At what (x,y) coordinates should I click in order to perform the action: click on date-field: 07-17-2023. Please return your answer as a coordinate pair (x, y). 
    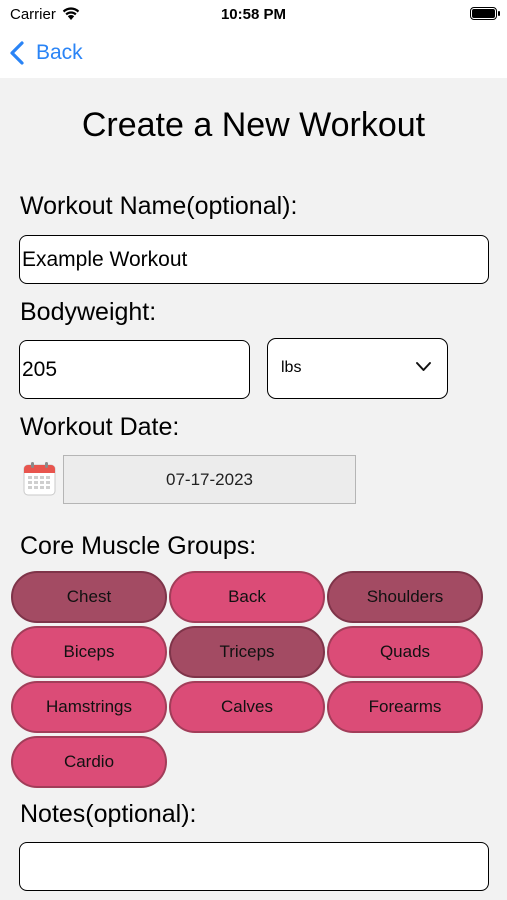
    Looking at the image, I should click on (209, 479).